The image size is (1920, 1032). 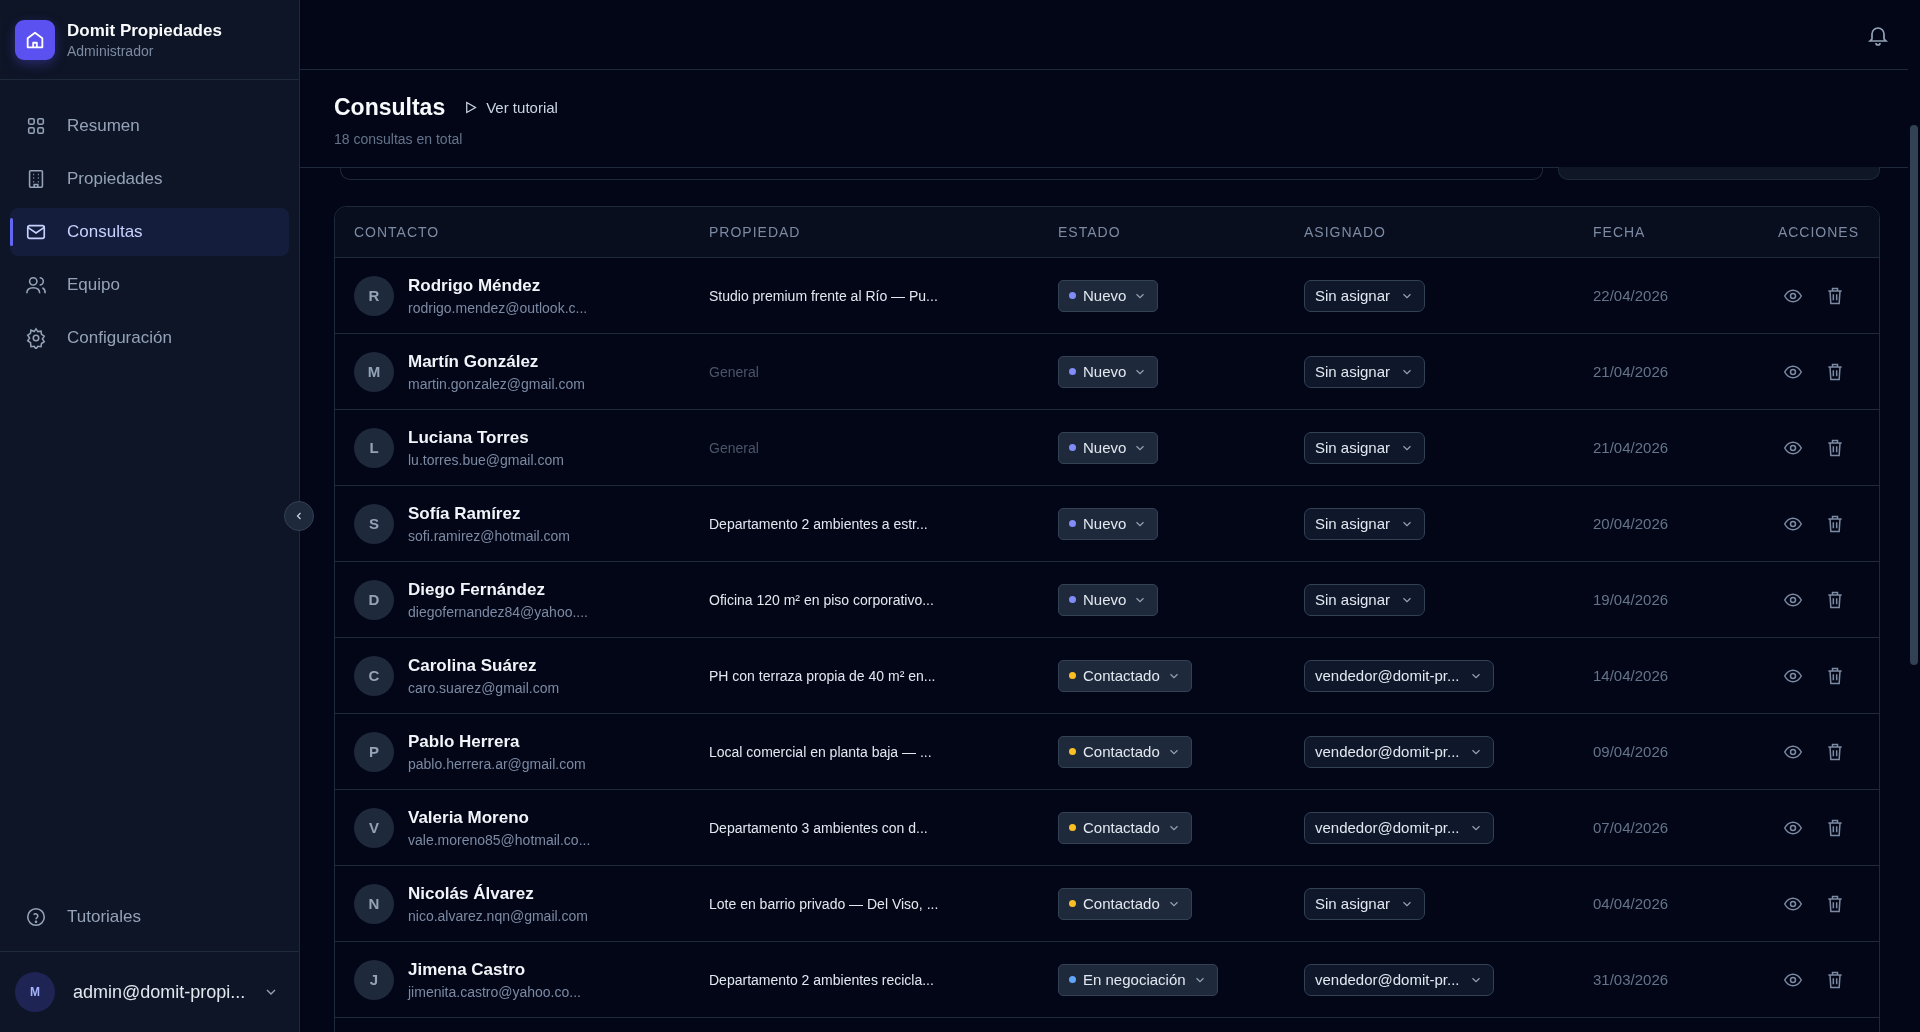 What do you see at coordinates (374, 675) in the screenshot?
I see `contact-avatar: C` at bounding box center [374, 675].